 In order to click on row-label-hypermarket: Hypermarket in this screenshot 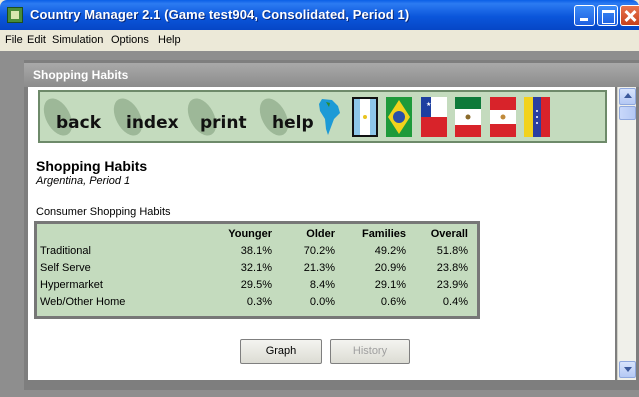, I will do `click(71, 285)`.